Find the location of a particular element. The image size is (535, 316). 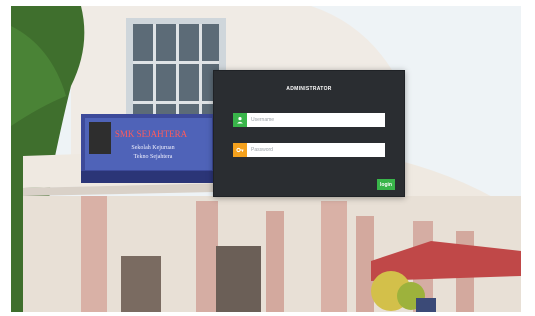

password-field is located at coordinates (309, 150).